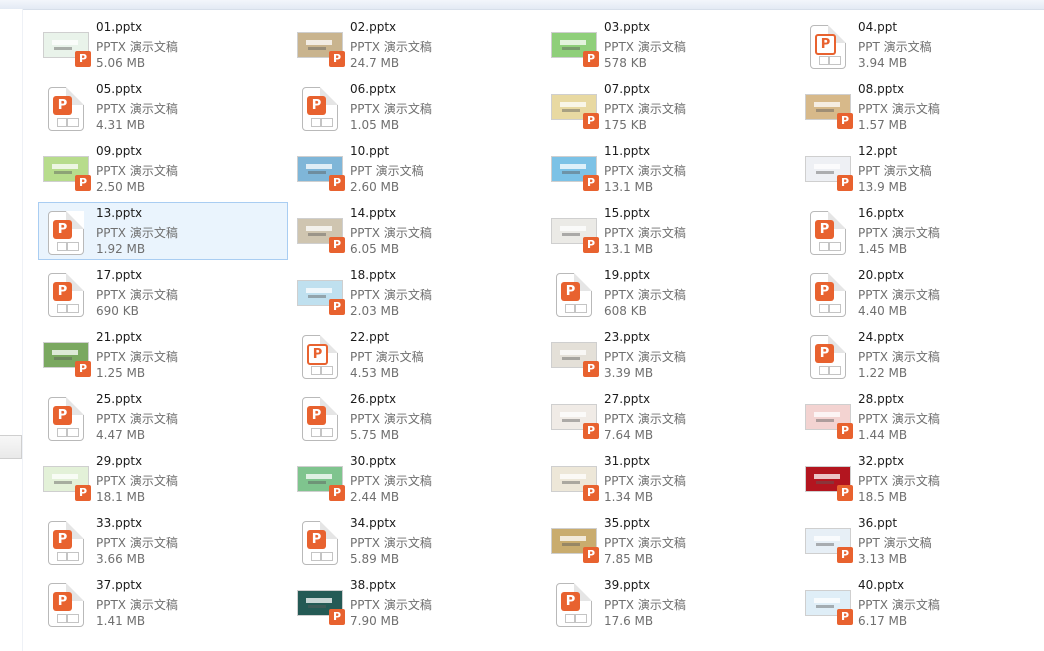 This screenshot has width=1044, height=651. What do you see at coordinates (922, 603) in the screenshot?
I see `file-item: P 40.pptx PPTX 演示文稿 6.17 MB` at bounding box center [922, 603].